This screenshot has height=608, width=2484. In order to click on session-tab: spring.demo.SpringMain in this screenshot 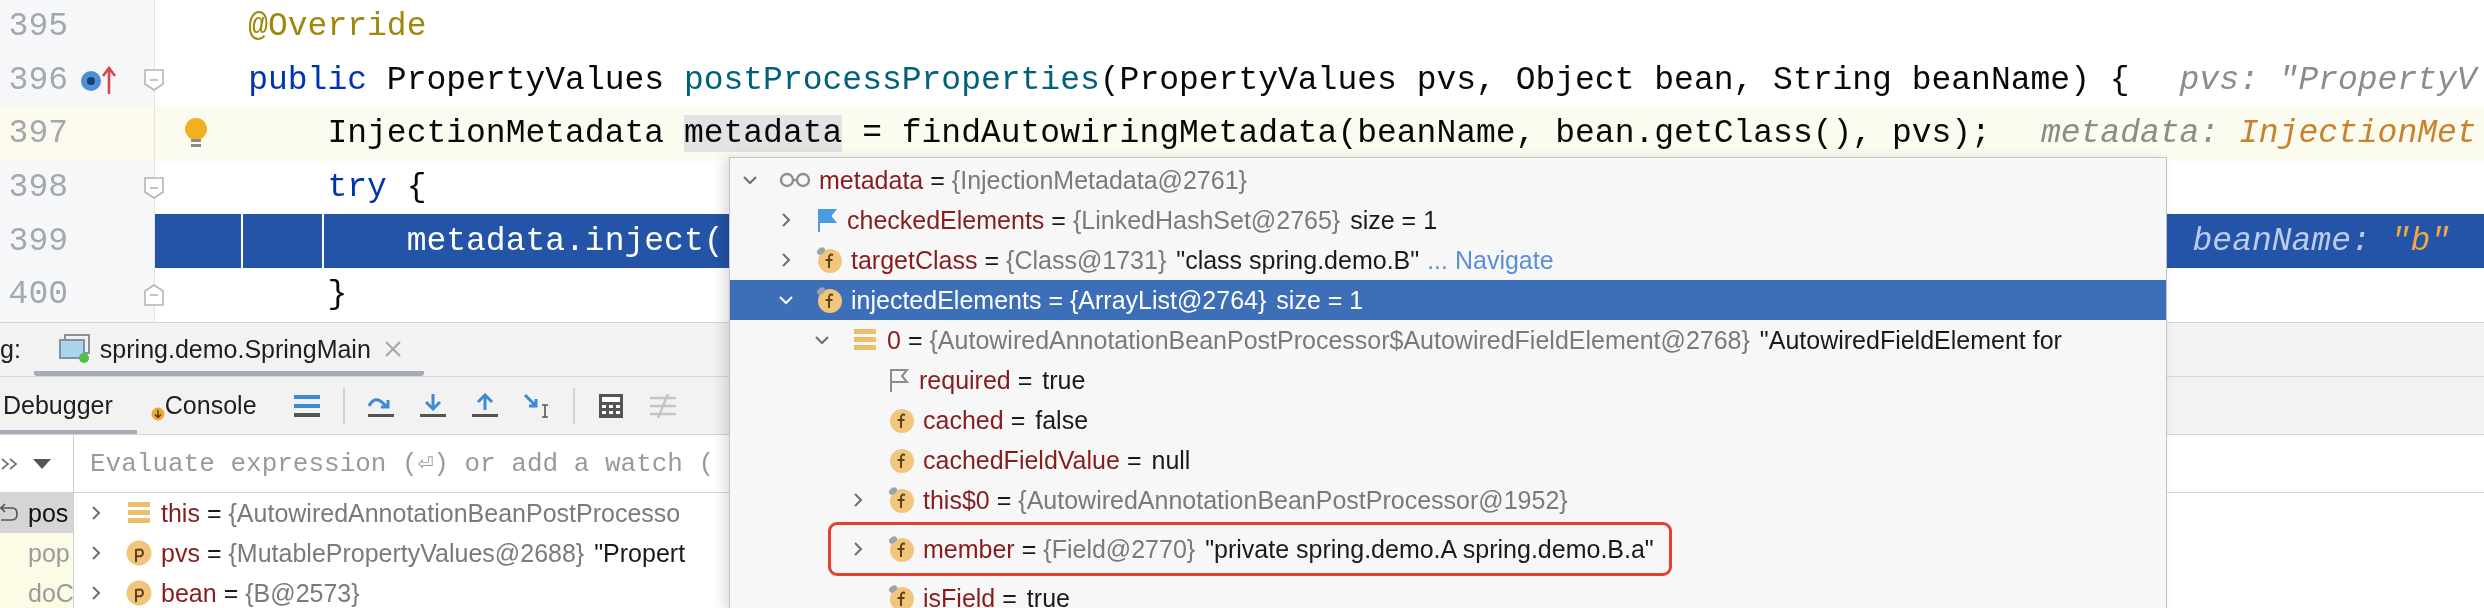, I will do `click(228, 349)`.